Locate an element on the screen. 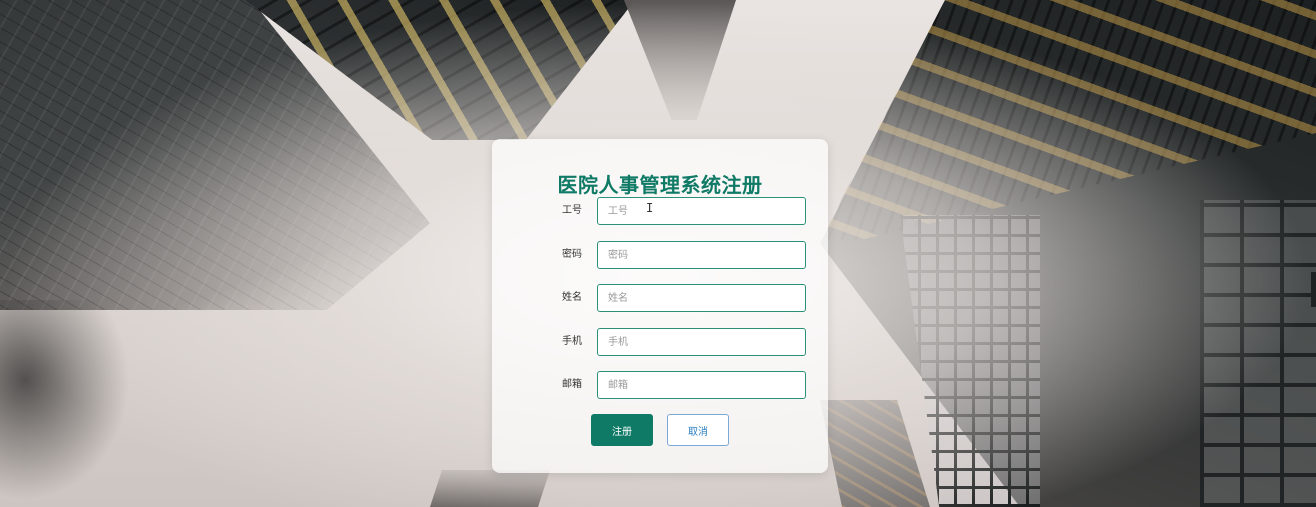  email-input is located at coordinates (701, 385).